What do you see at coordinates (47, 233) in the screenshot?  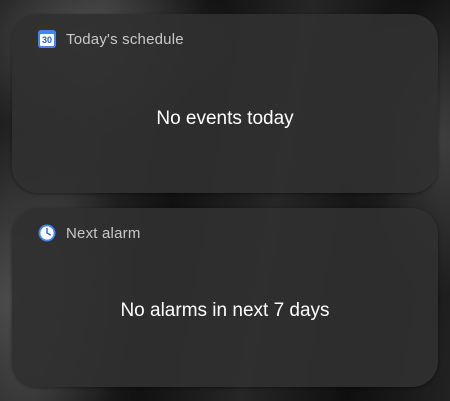 I see `clock-icon` at bounding box center [47, 233].